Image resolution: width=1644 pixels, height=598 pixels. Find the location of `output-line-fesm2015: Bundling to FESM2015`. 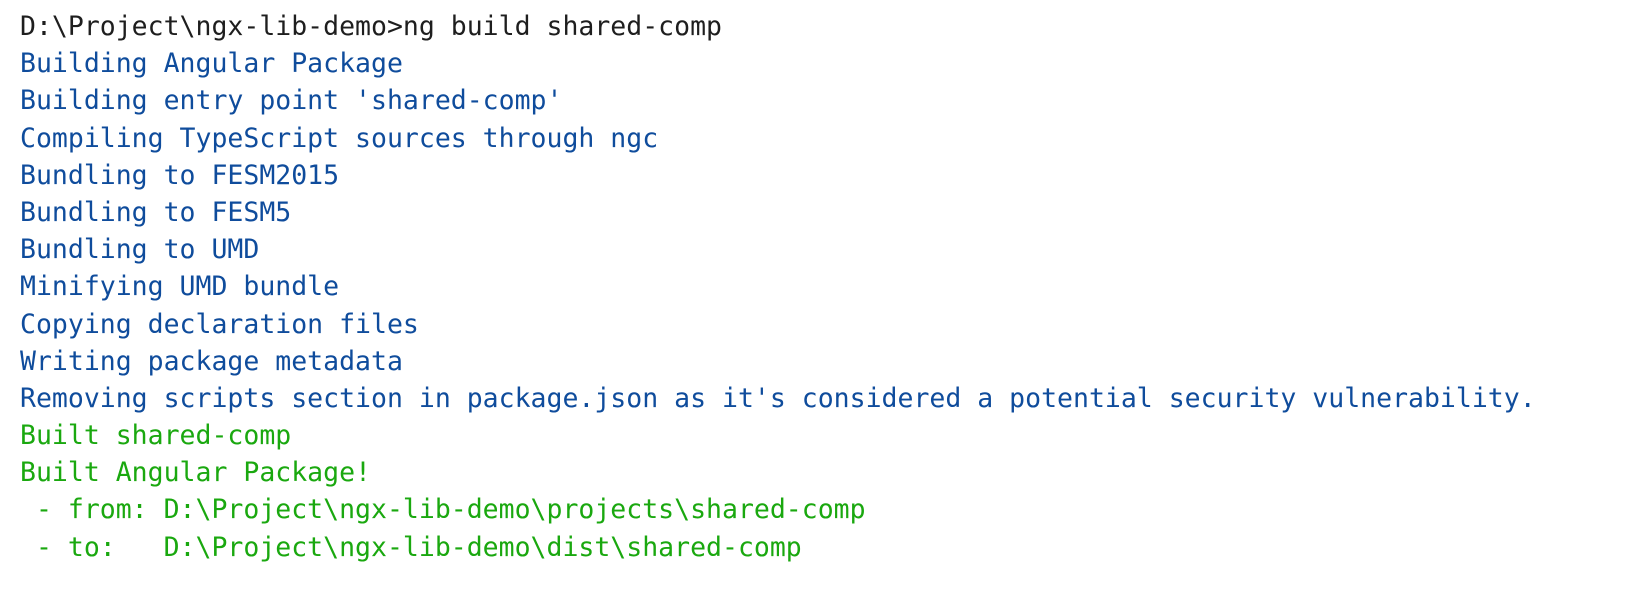

output-line-fesm2015: Bundling to FESM2015 is located at coordinates (180, 175).